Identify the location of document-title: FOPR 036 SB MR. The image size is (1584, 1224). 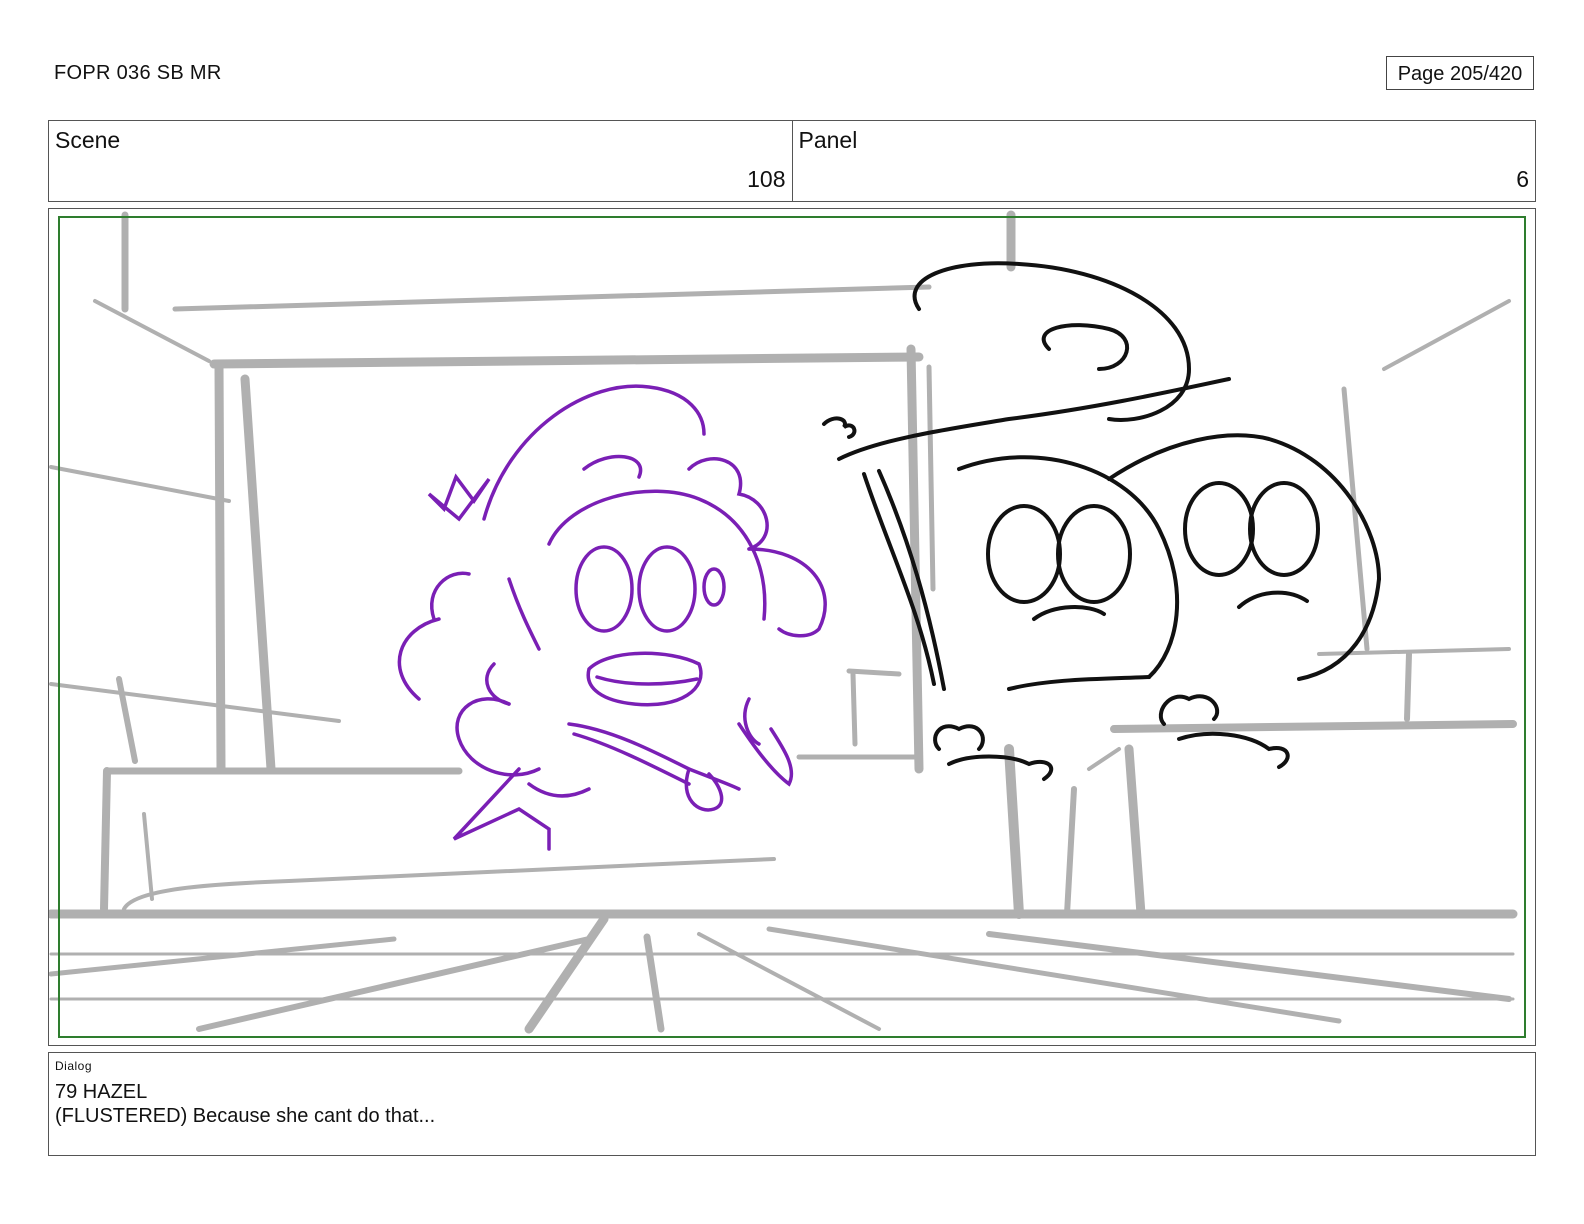
(138, 73).